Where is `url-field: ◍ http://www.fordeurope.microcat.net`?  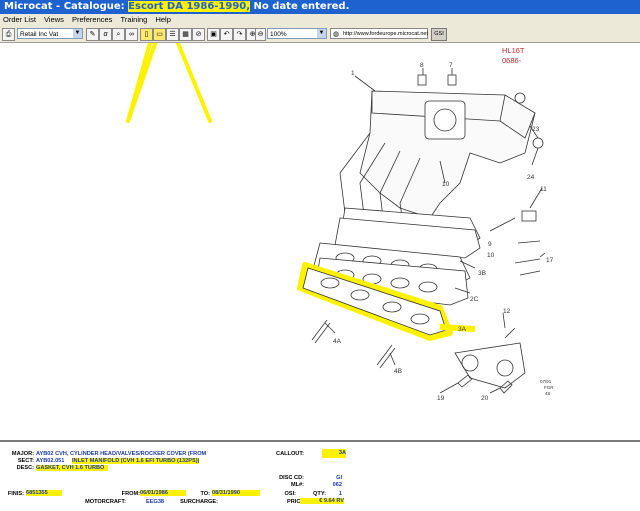 url-field: ◍ http://www.fordeurope.microcat.net is located at coordinates (379, 33).